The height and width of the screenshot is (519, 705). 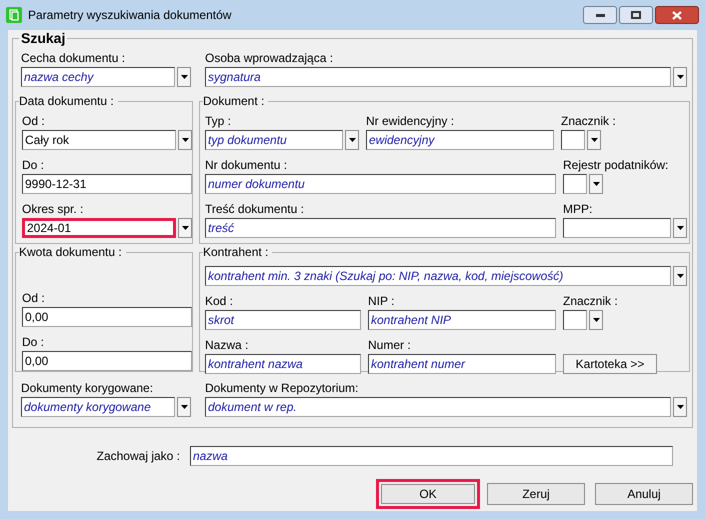 What do you see at coordinates (282, 388) in the screenshot?
I see `field-label: Dokumenty w Repozytorium:` at bounding box center [282, 388].